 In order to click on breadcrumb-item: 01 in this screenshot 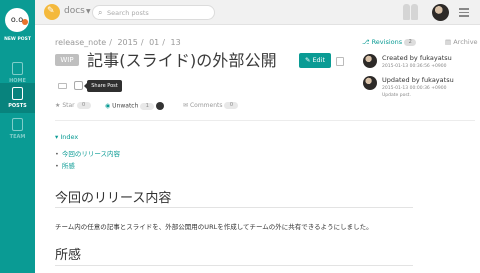, I will do `click(154, 42)`.